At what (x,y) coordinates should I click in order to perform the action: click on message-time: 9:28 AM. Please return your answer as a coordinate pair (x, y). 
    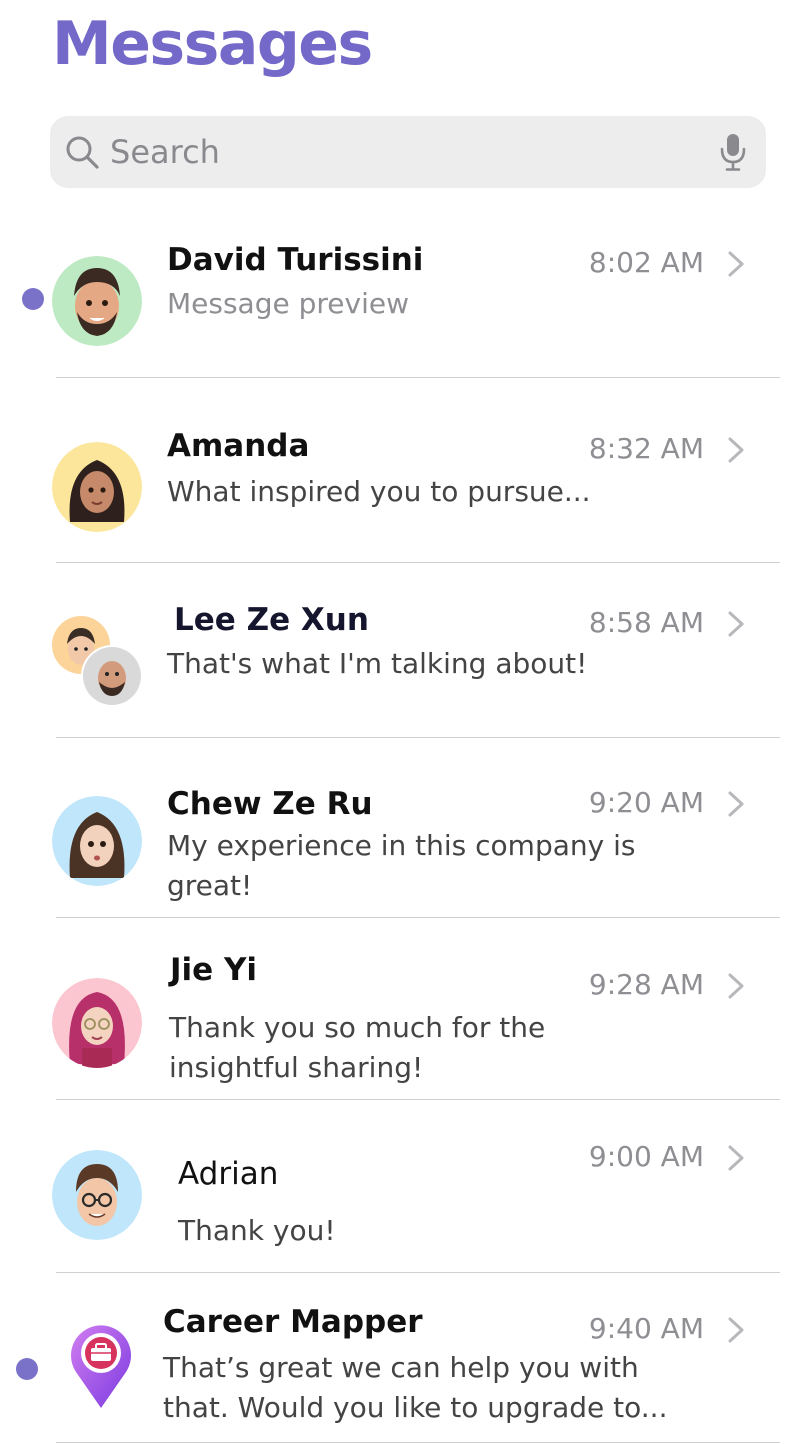
    Looking at the image, I should click on (646, 984).